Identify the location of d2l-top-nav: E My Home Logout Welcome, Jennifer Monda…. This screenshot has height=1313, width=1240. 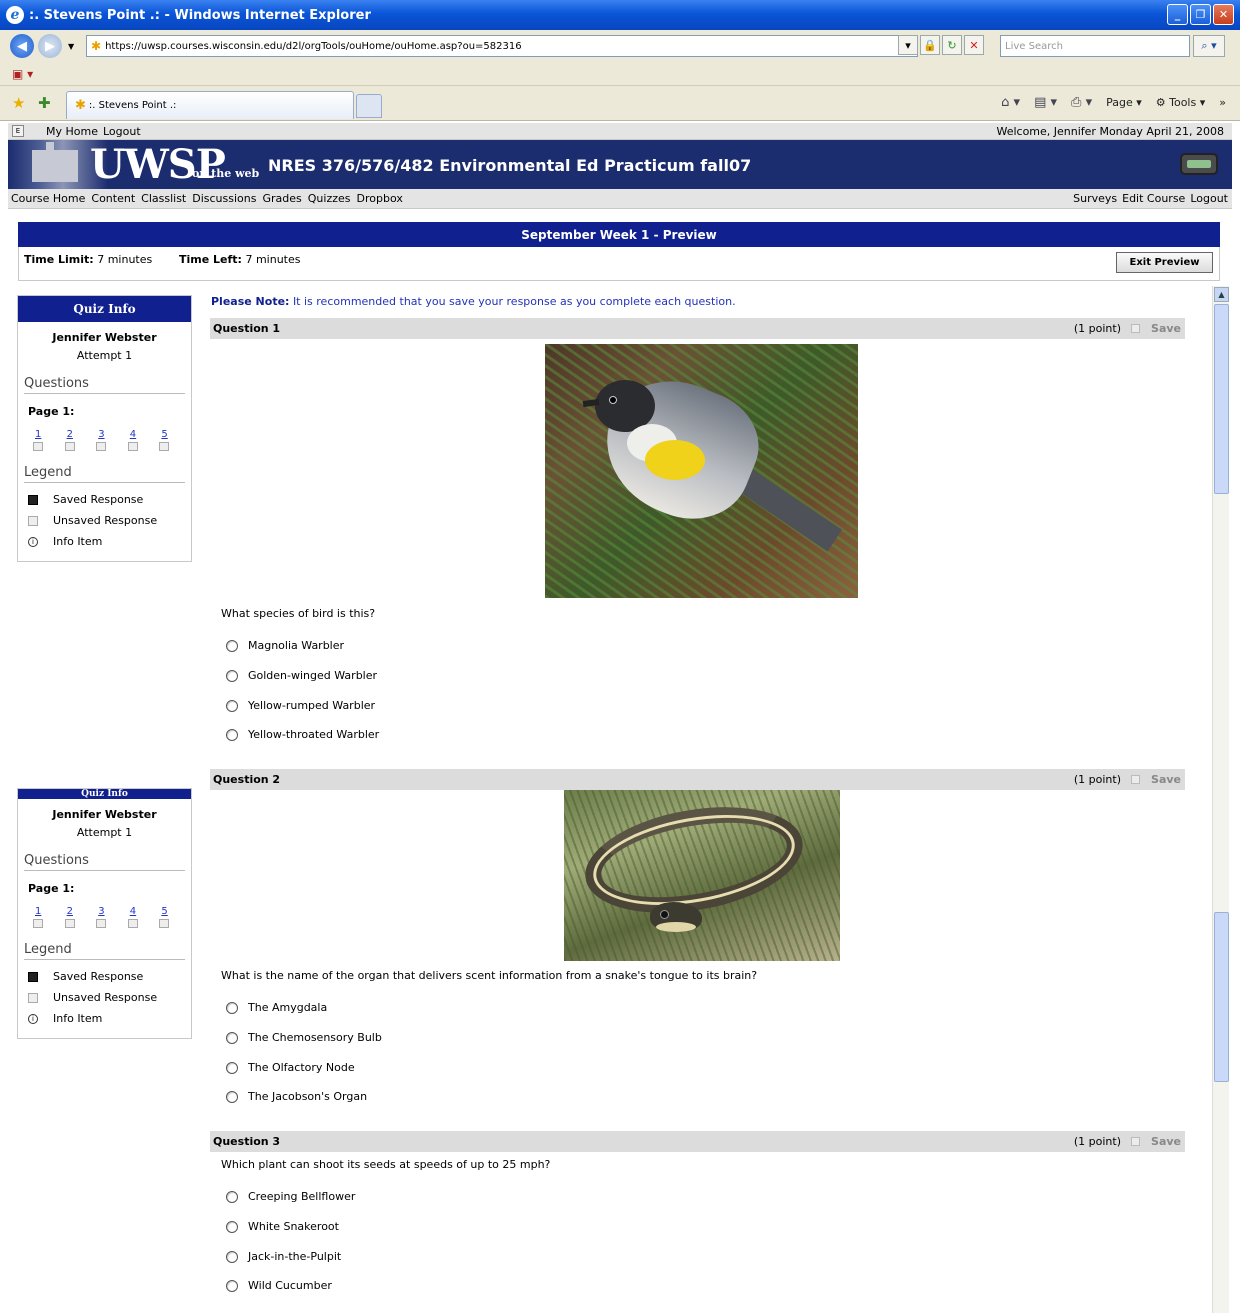
(620, 131).